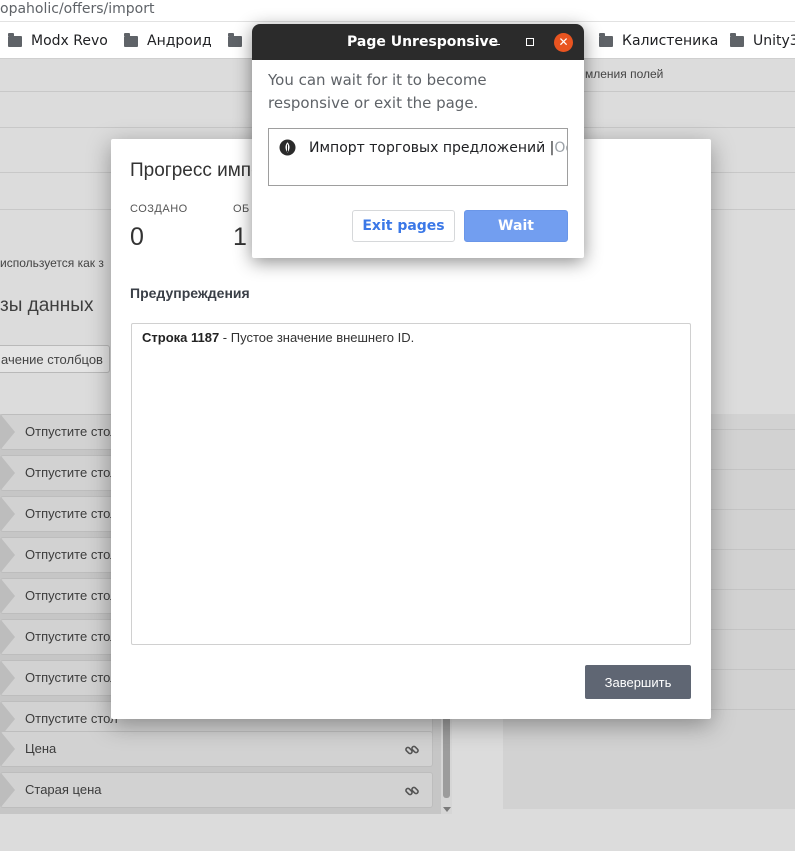 The height and width of the screenshot is (851, 795). Describe the element at coordinates (397, 11) in the screenshot. I see `address-bar: opaholic/offers/import` at that location.